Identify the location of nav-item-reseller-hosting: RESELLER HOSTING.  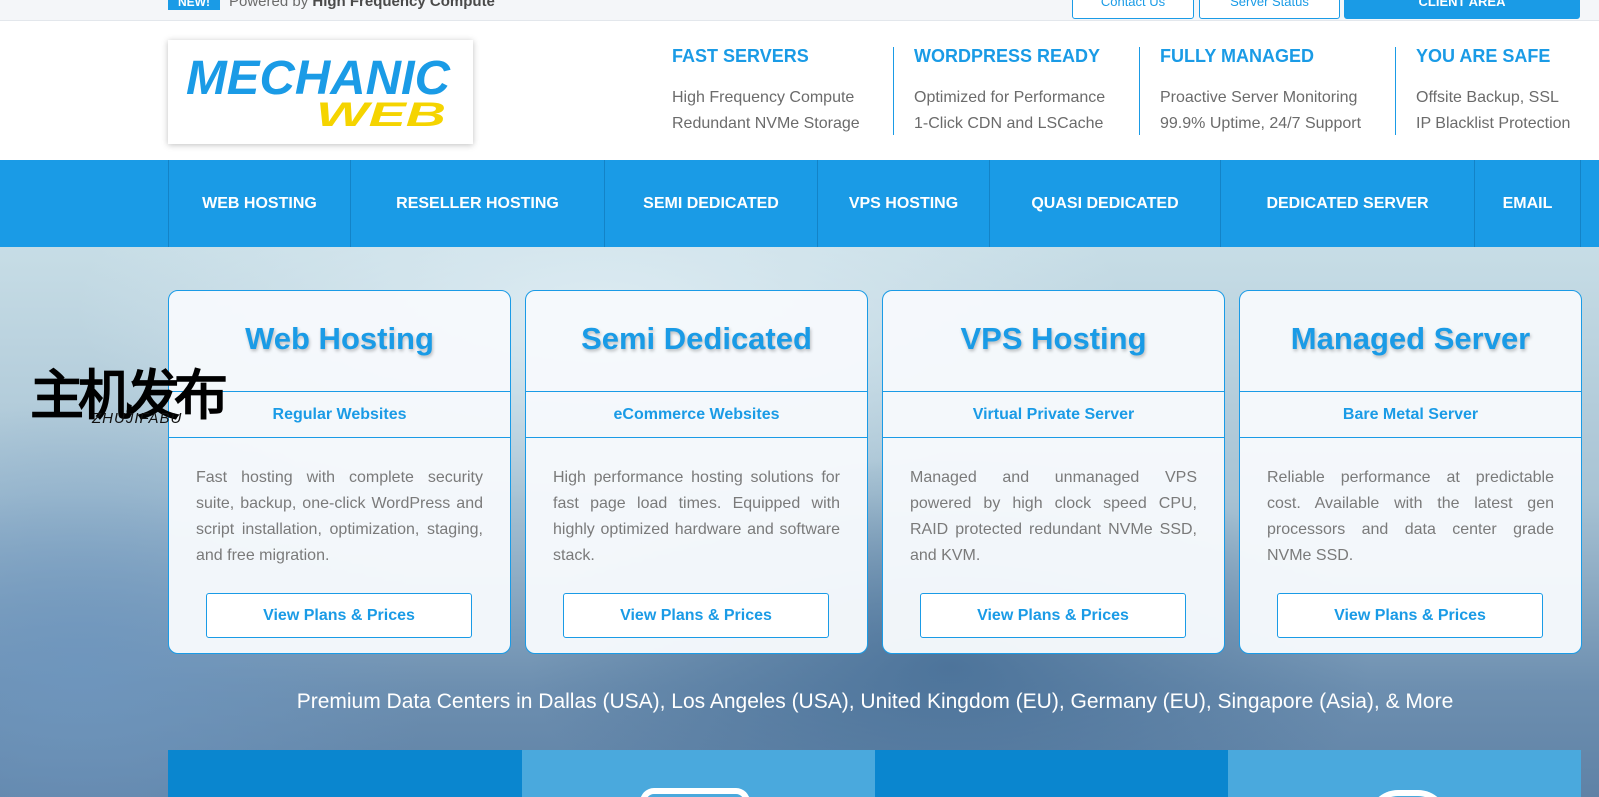
(477, 203).